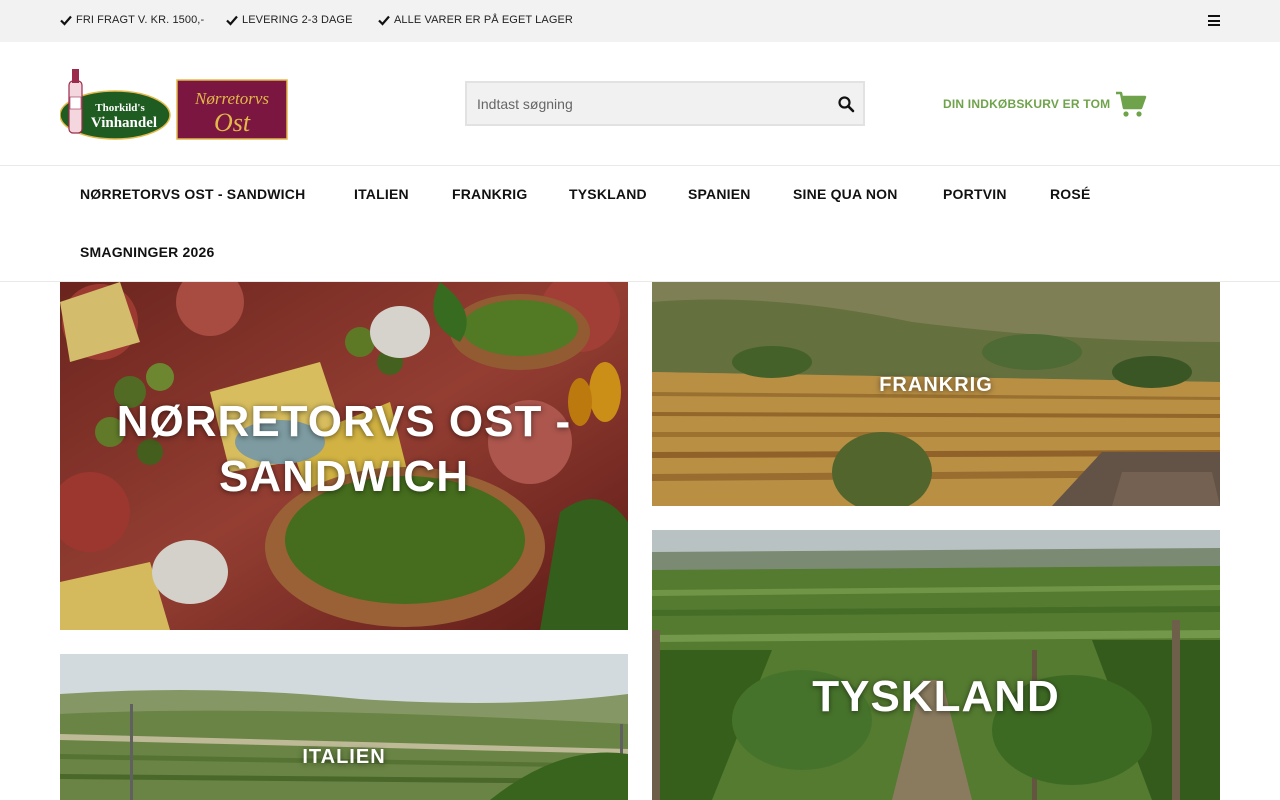  I want to click on search-box, so click(665, 103).